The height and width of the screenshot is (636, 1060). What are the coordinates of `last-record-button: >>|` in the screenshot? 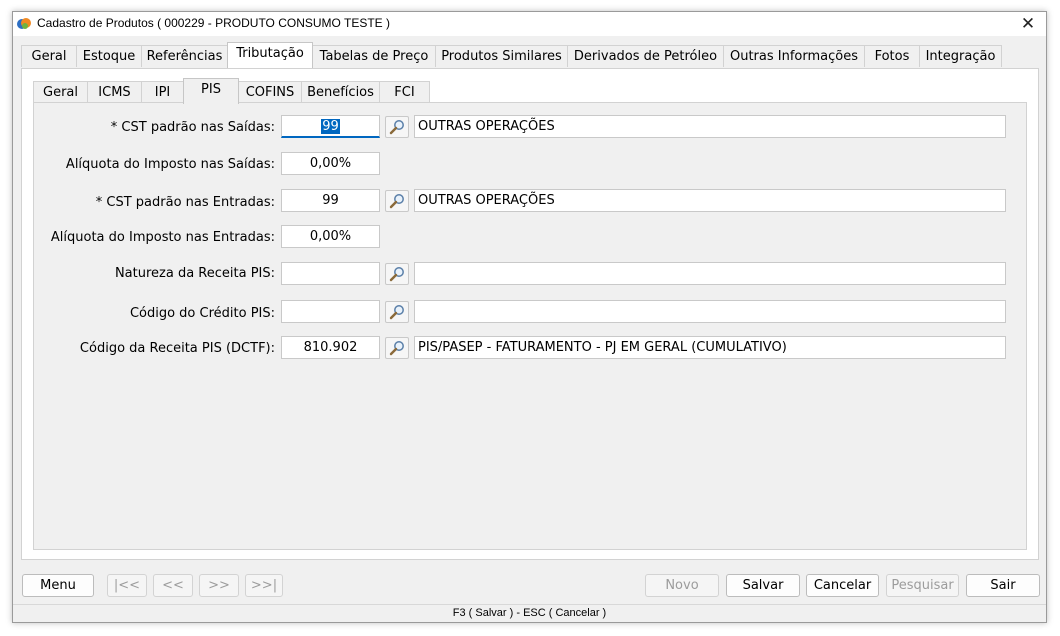 It's located at (264, 585).